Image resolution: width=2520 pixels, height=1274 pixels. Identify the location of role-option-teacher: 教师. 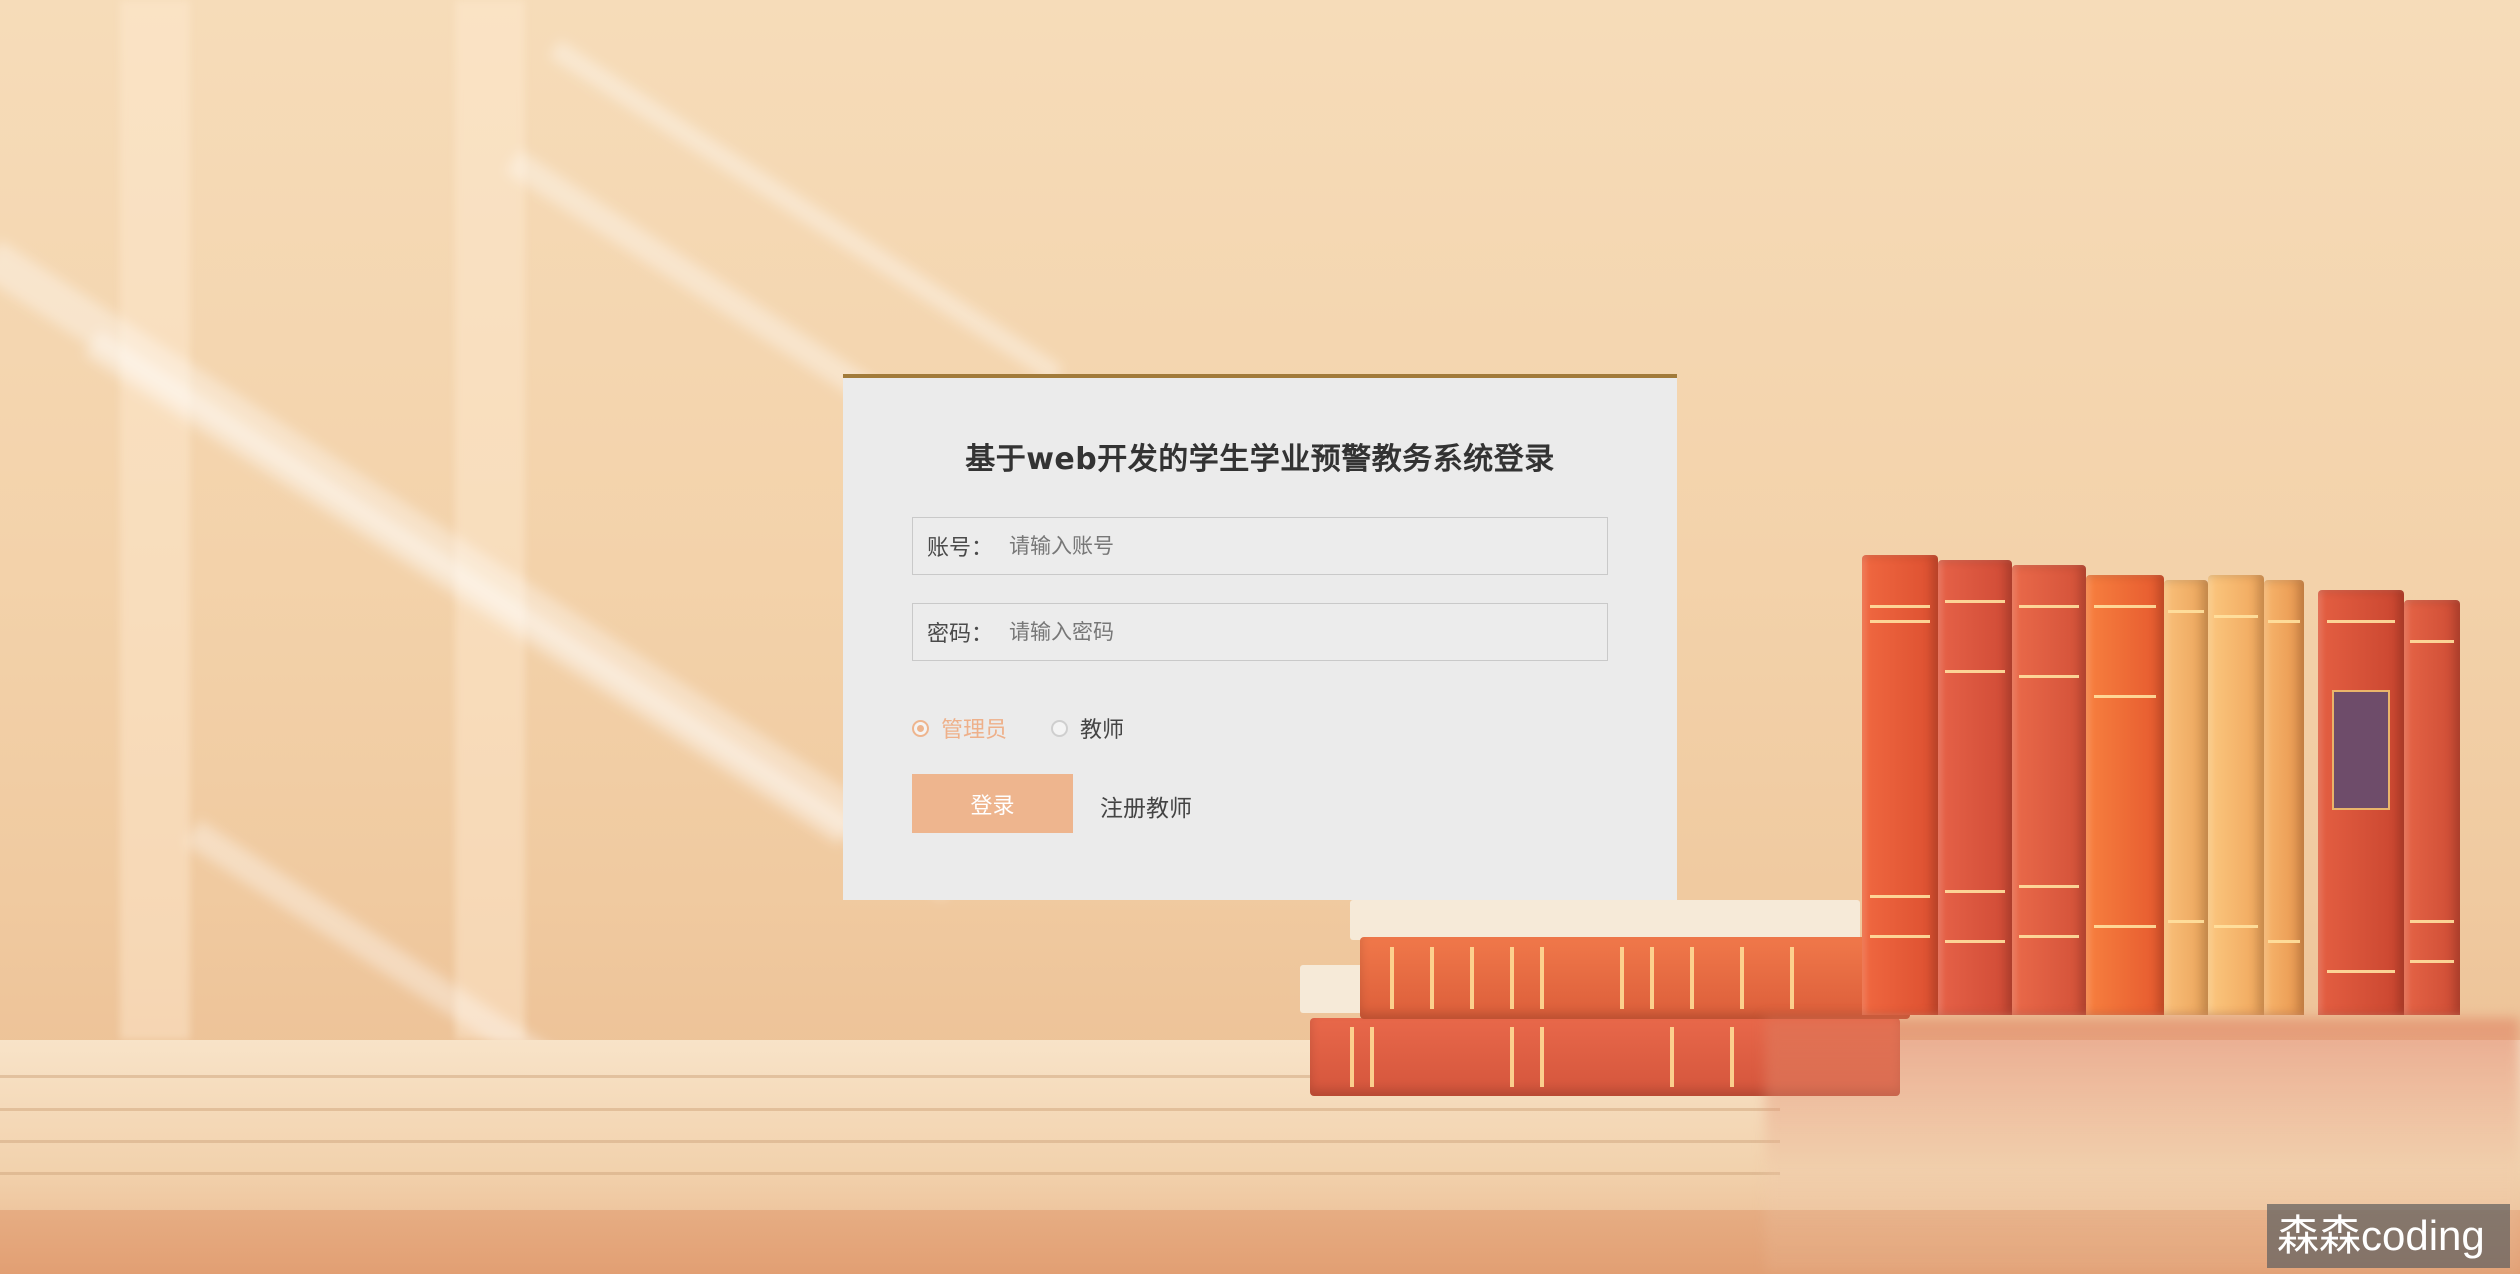
(1087, 728).